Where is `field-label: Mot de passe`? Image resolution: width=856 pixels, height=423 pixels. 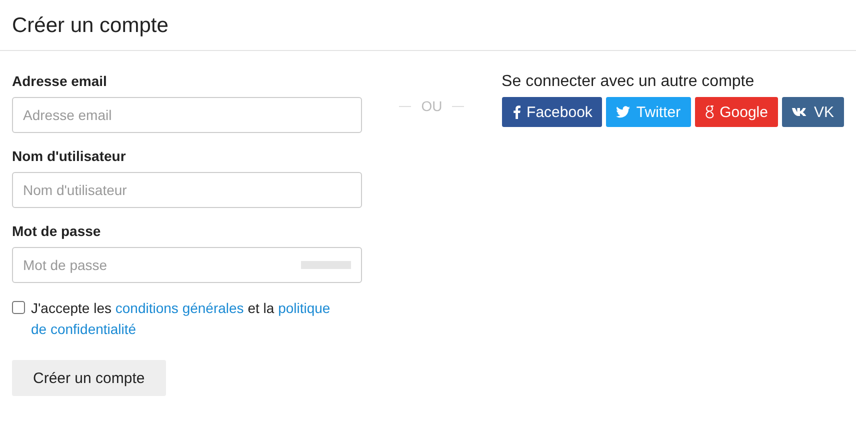 field-label: Mot de passe is located at coordinates (57, 231).